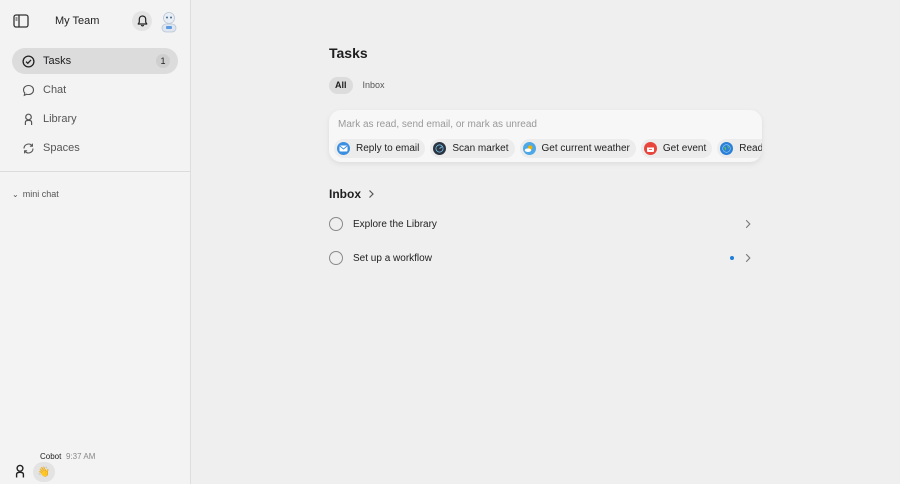 This screenshot has width=900, height=484. I want to click on chat-message-bubble: 👋, so click(44, 472).